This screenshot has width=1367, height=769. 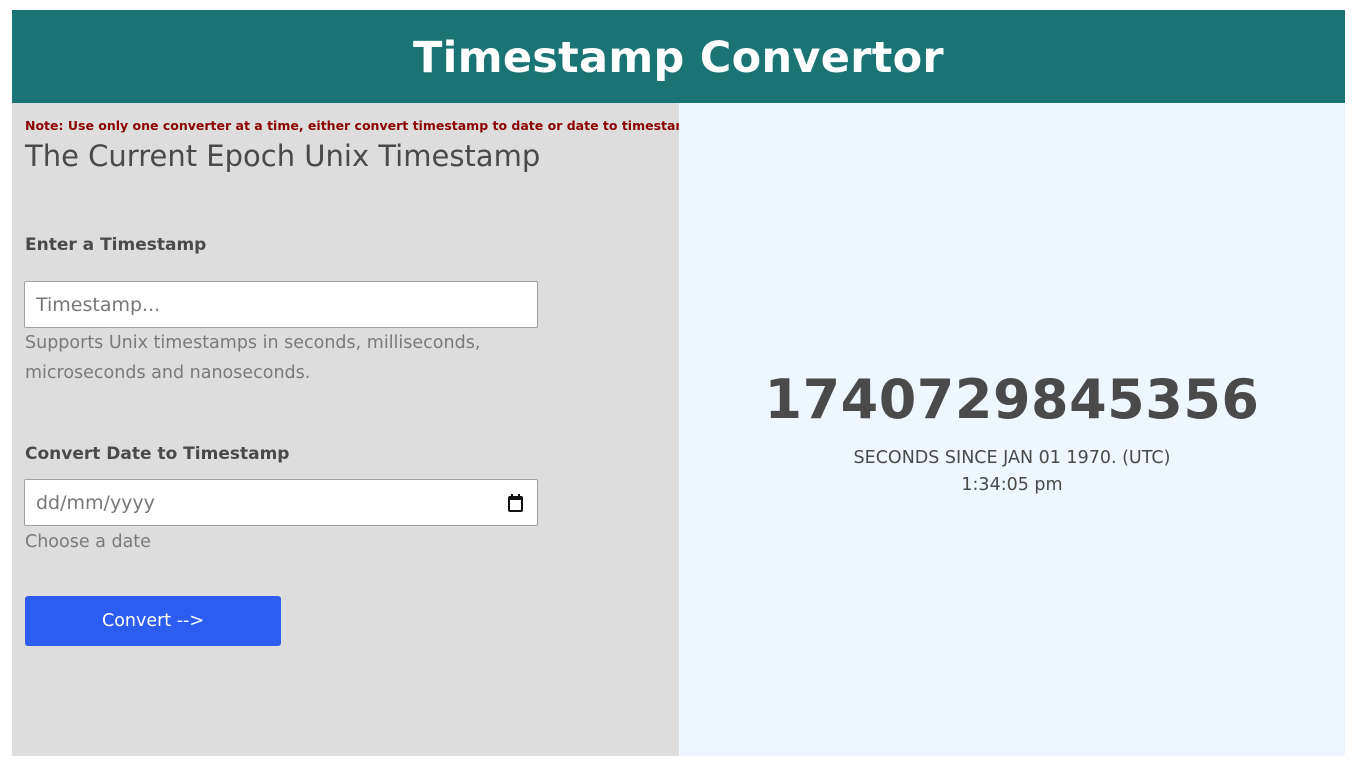 I want to click on epoch-caption: SECONDS SINCE JAN 01 1970. (UTC), so click(x=1012, y=458).